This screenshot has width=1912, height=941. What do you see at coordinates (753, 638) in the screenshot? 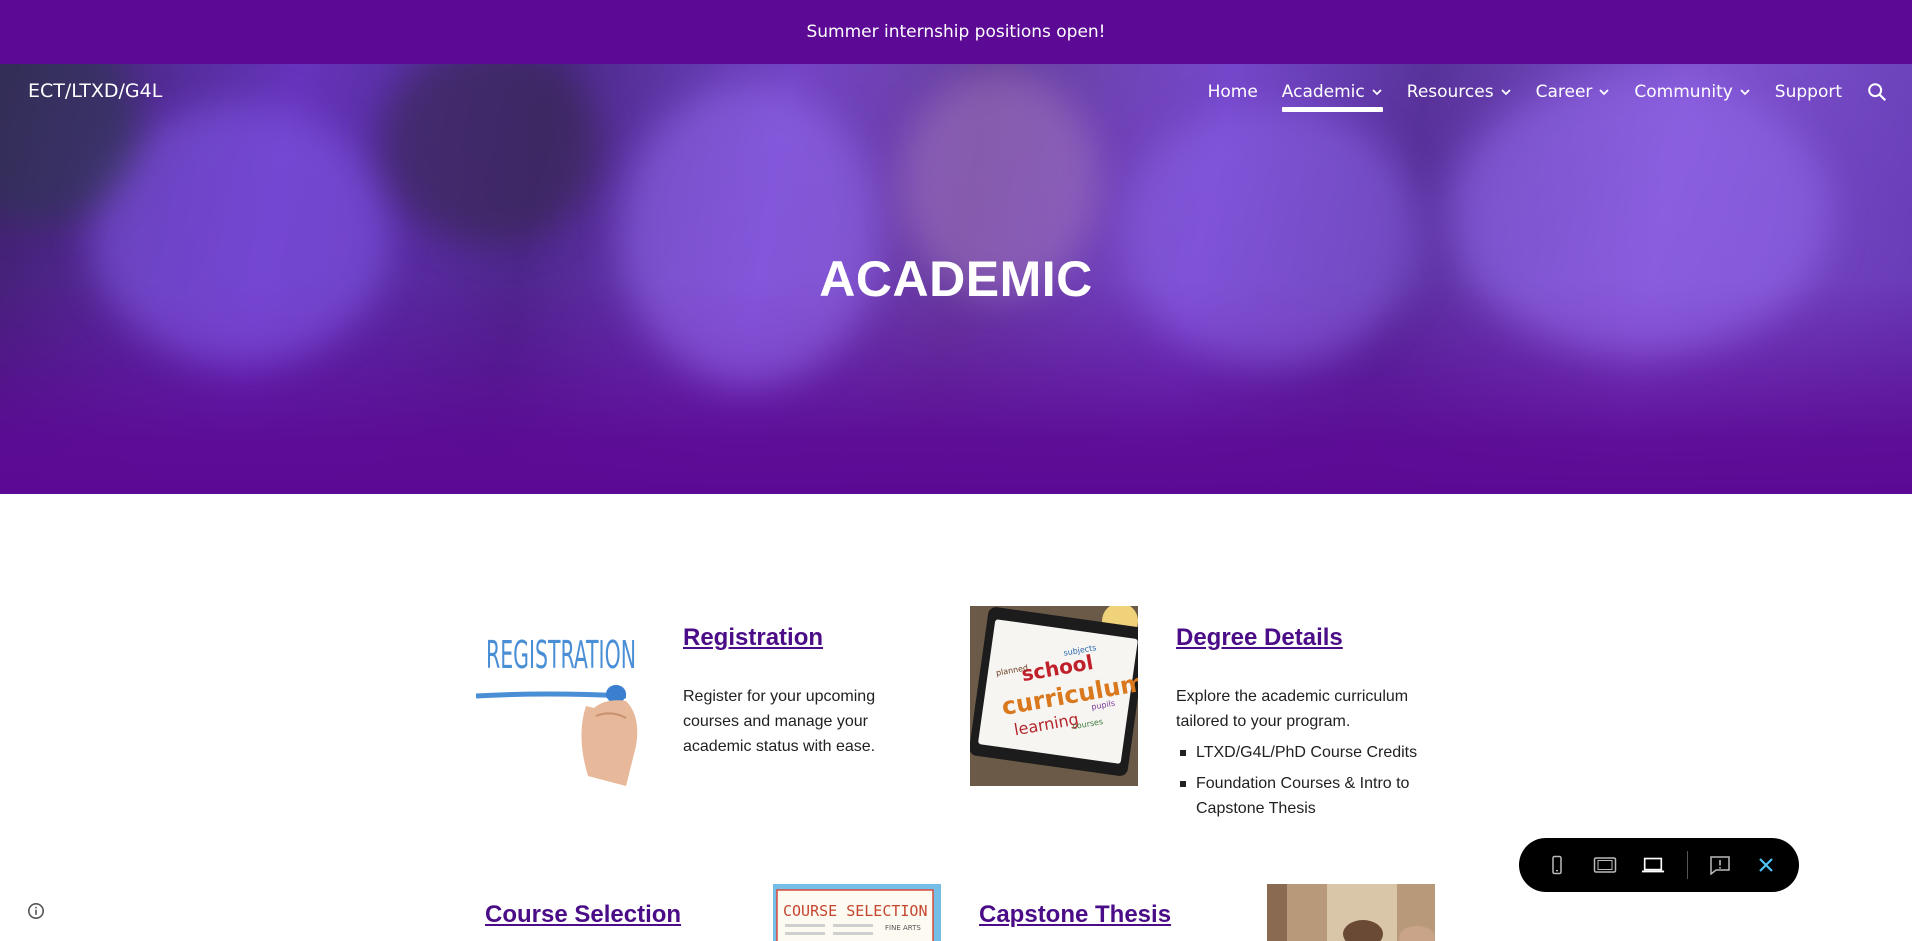
I see `registration-link: Registration` at bounding box center [753, 638].